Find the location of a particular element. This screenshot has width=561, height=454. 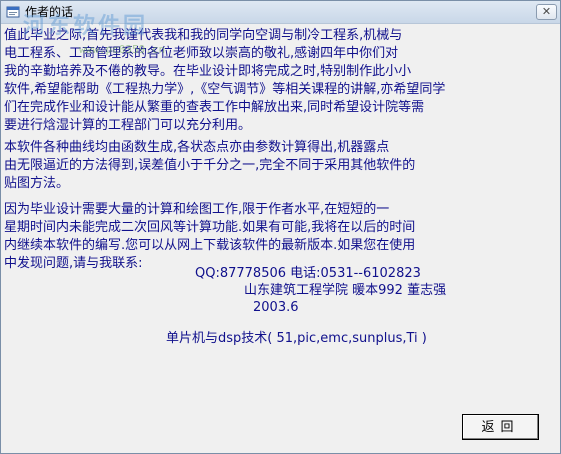

text-line: 我的辛勤培养及不倦的教导。在毕业设计即将完成之时,特别制作此小小 is located at coordinates (208, 71).